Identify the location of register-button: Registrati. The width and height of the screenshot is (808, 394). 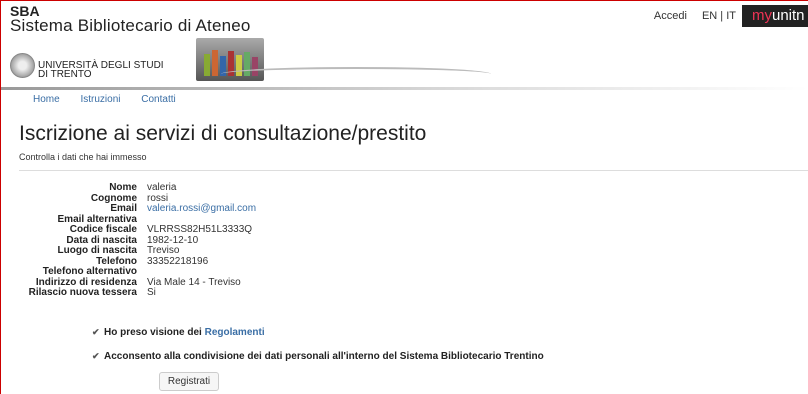
(189, 381).